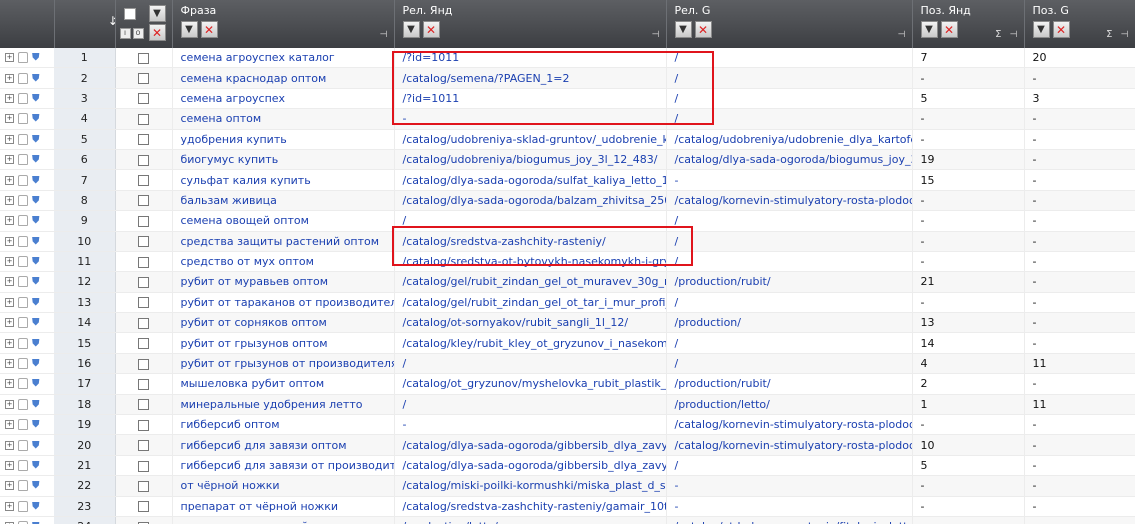 Image resolution: width=1135 pixels, height=524 pixels. I want to click on rel-google-link: /production/rubit/, so click(723, 281).